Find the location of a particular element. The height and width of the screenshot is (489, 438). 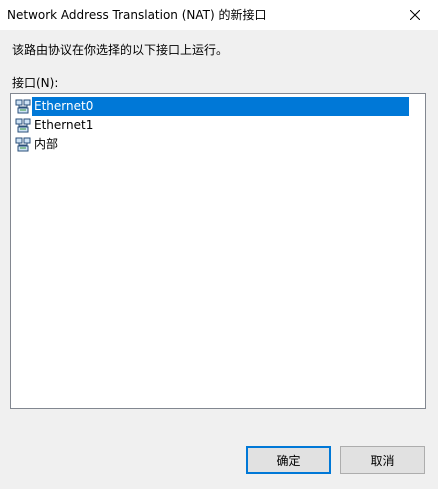

close-button is located at coordinates (415, 15).